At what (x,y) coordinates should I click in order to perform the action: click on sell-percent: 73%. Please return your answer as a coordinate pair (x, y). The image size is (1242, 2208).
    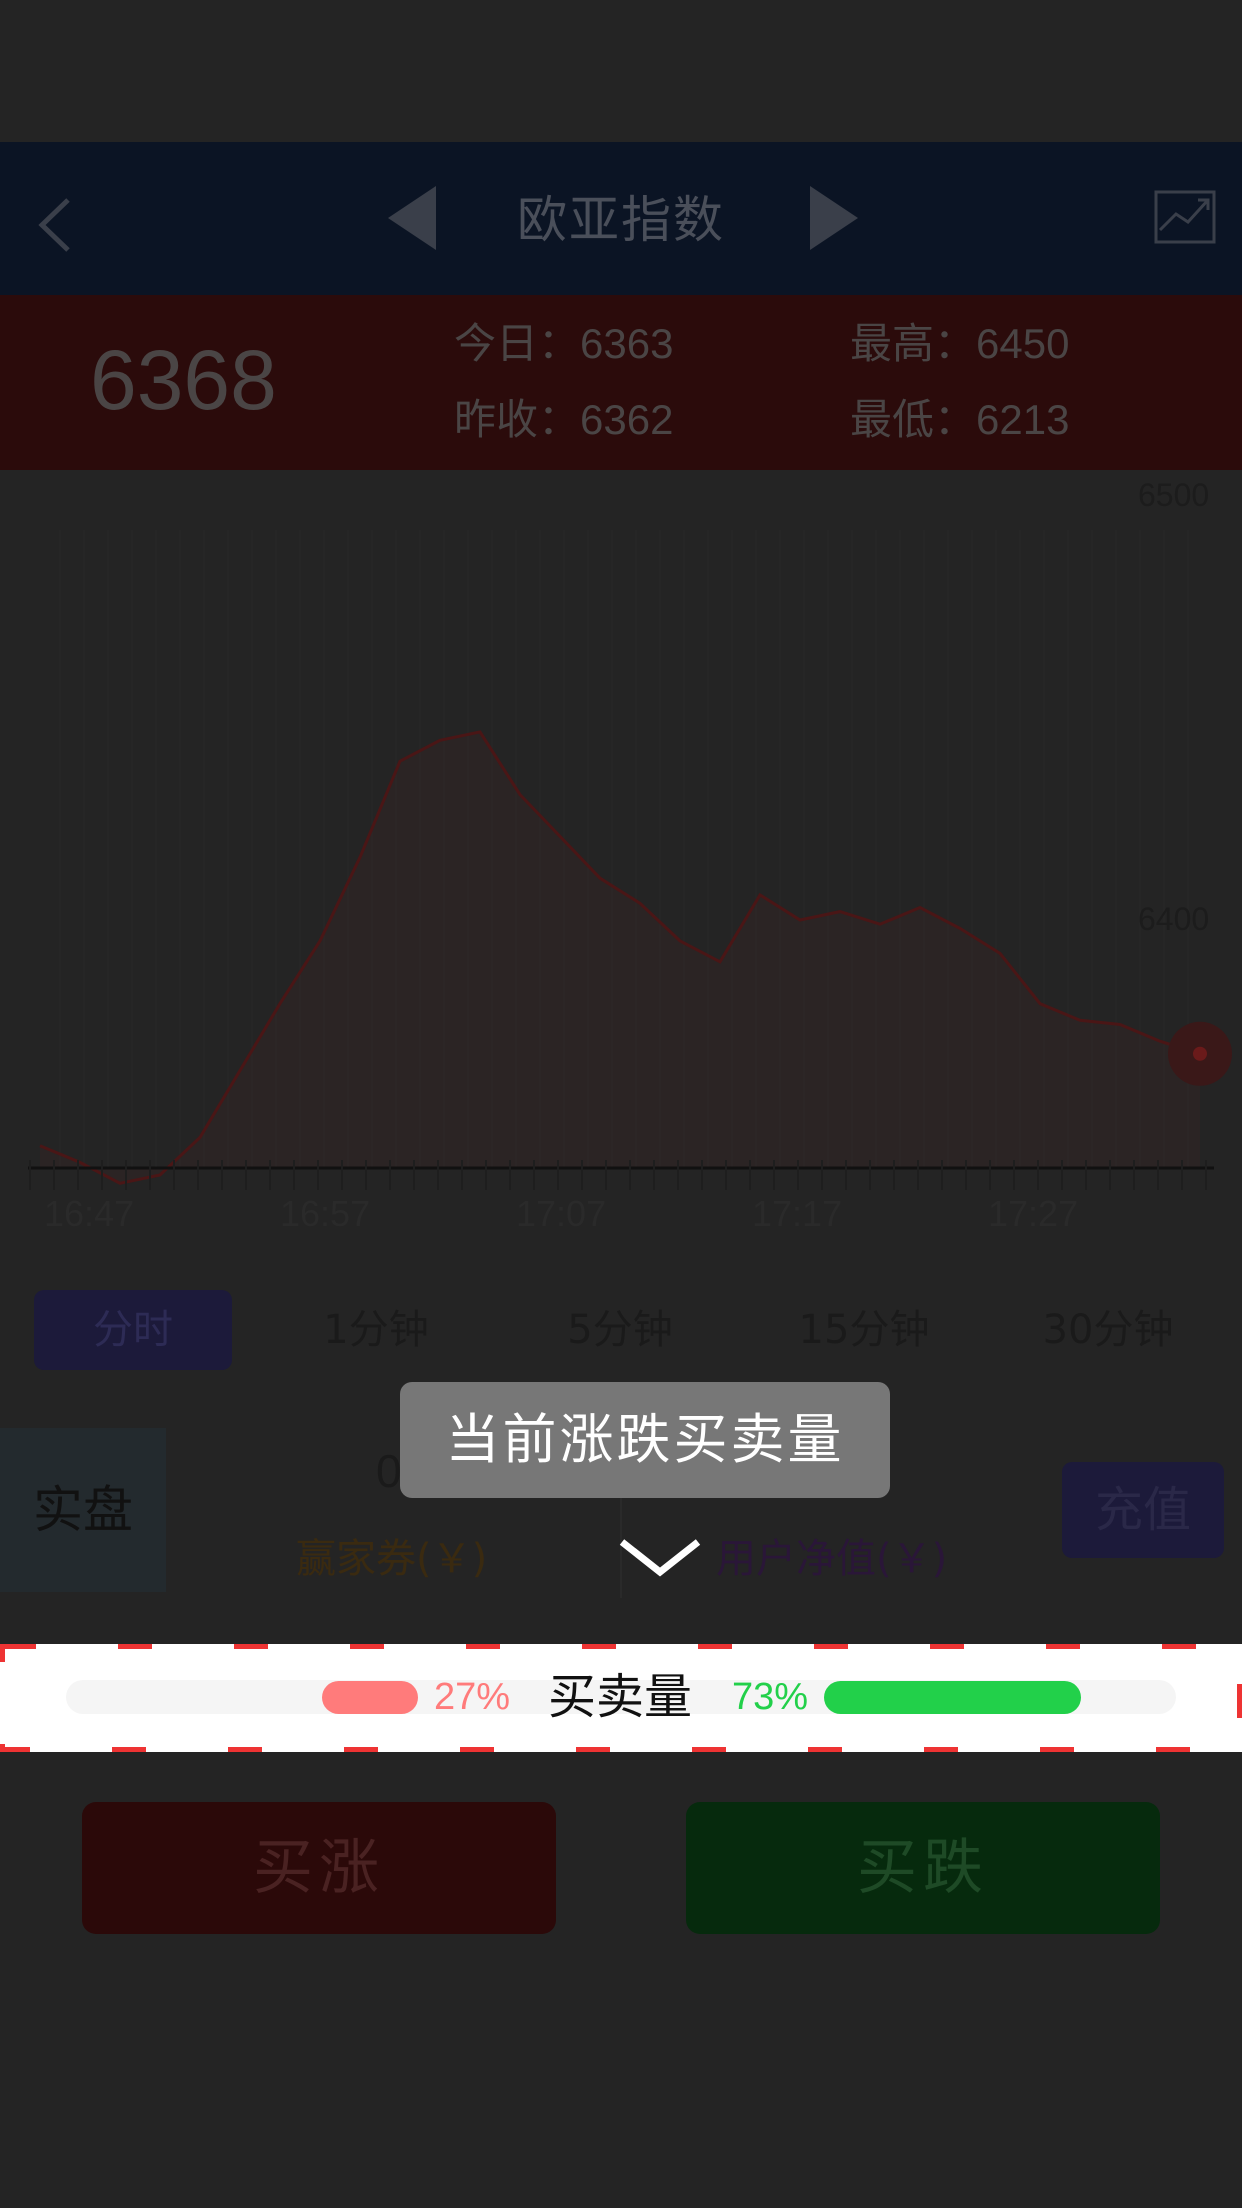
    Looking at the image, I should click on (770, 1697).